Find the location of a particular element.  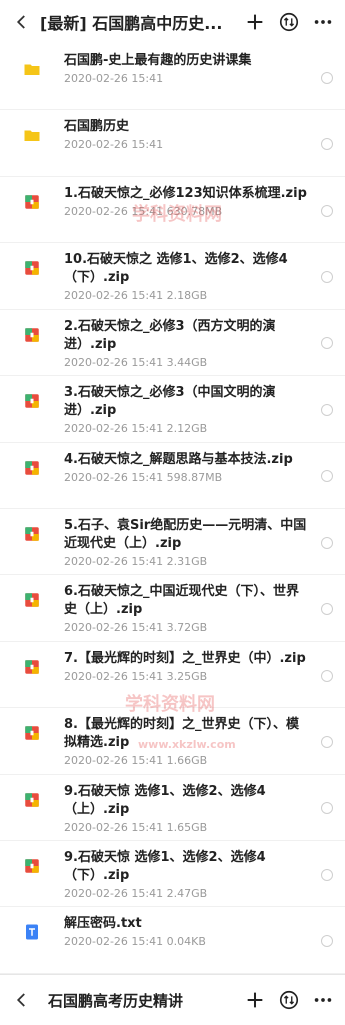

file-name: 解压密码.txt is located at coordinates (103, 924).